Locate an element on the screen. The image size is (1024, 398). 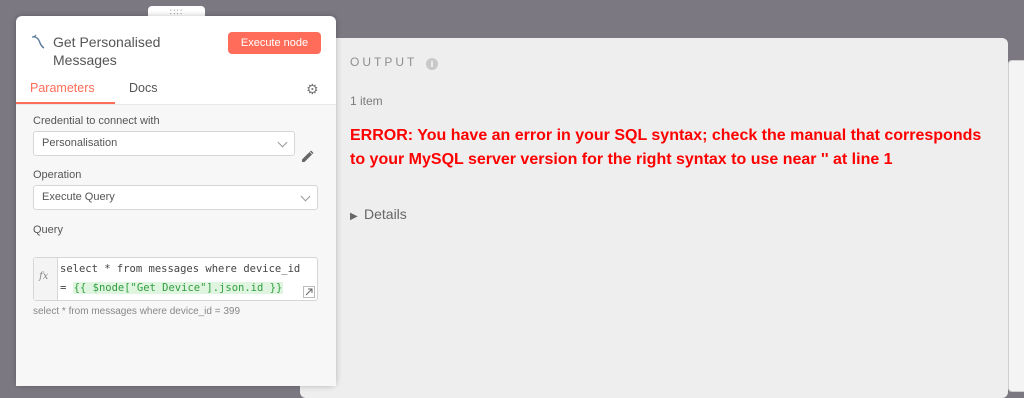
query-label: Query is located at coordinates (48, 230).